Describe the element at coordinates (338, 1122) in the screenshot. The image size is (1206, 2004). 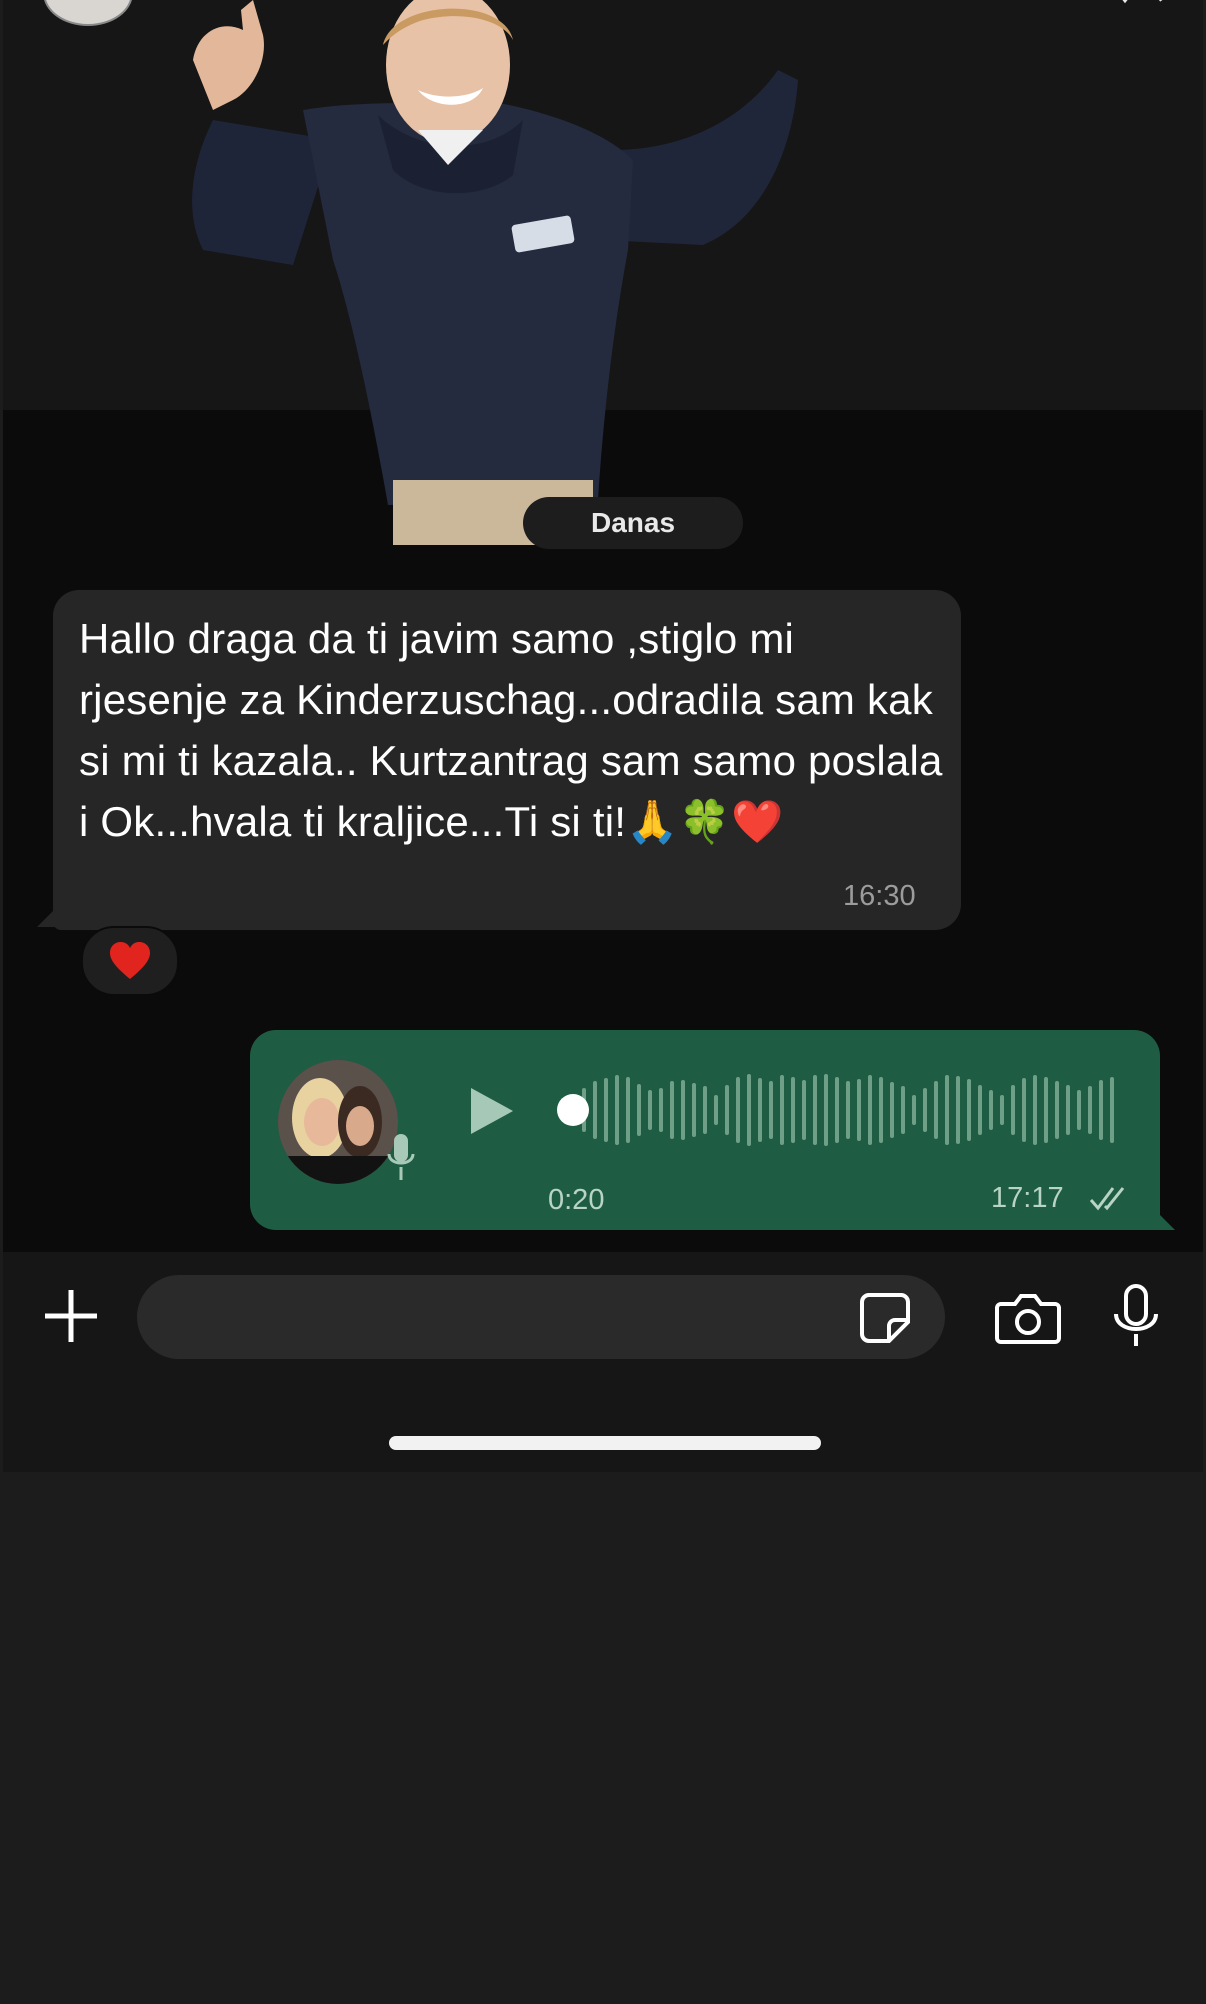
I see `sender-avatar` at that location.